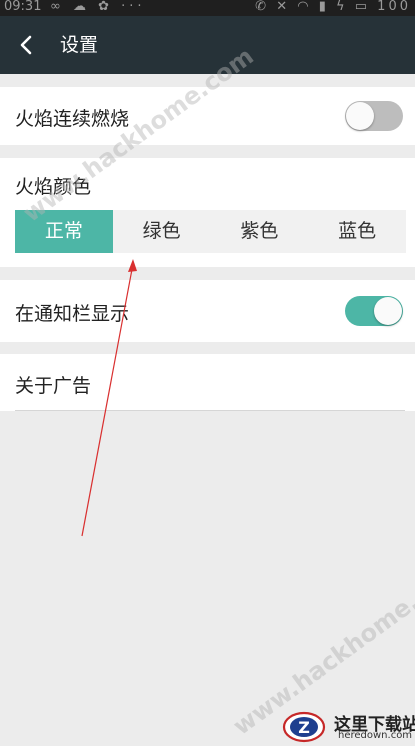 This screenshot has width=415, height=746. What do you see at coordinates (207, 45) in the screenshot?
I see `toolbar: 设置` at bounding box center [207, 45].